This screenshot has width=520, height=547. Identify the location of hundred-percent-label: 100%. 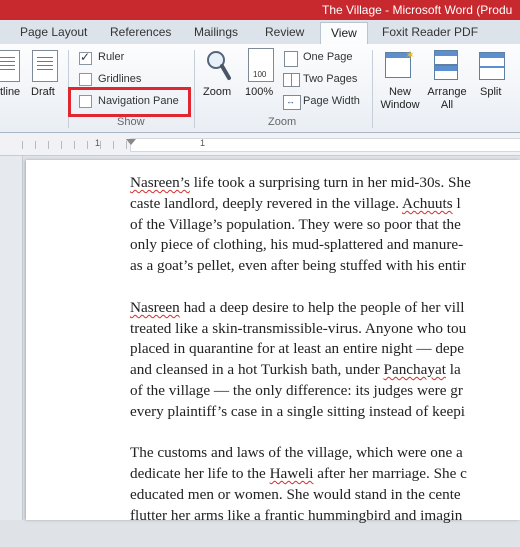
(259, 92).